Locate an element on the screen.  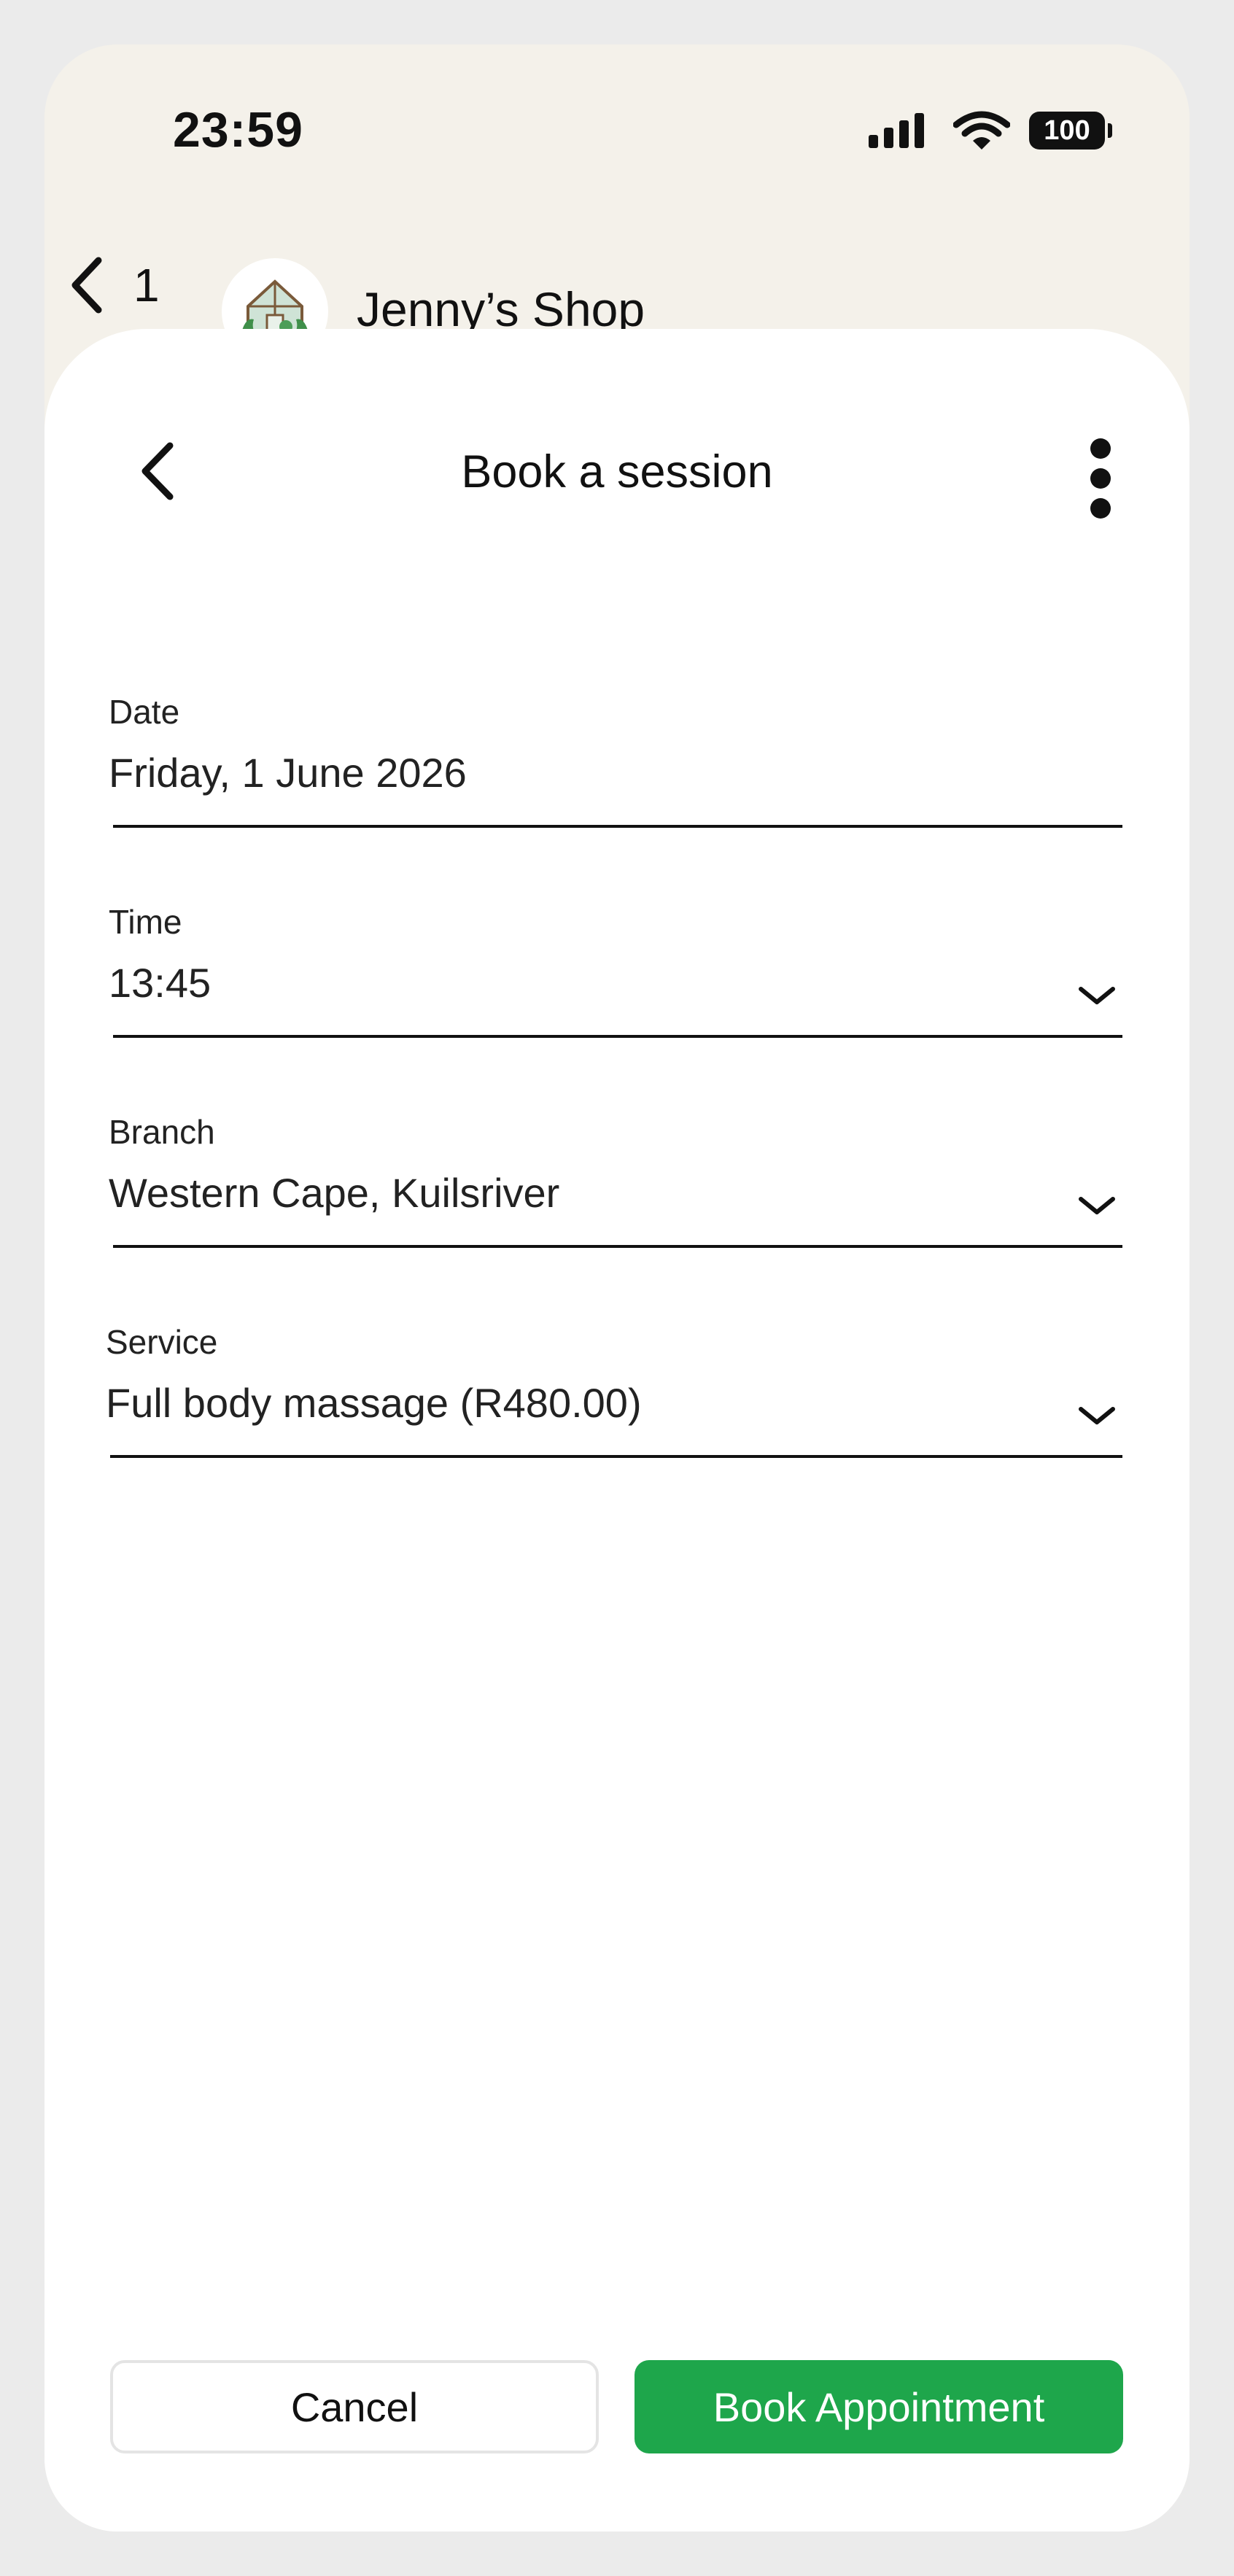
status-icons: 100 is located at coordinates (990, 130).